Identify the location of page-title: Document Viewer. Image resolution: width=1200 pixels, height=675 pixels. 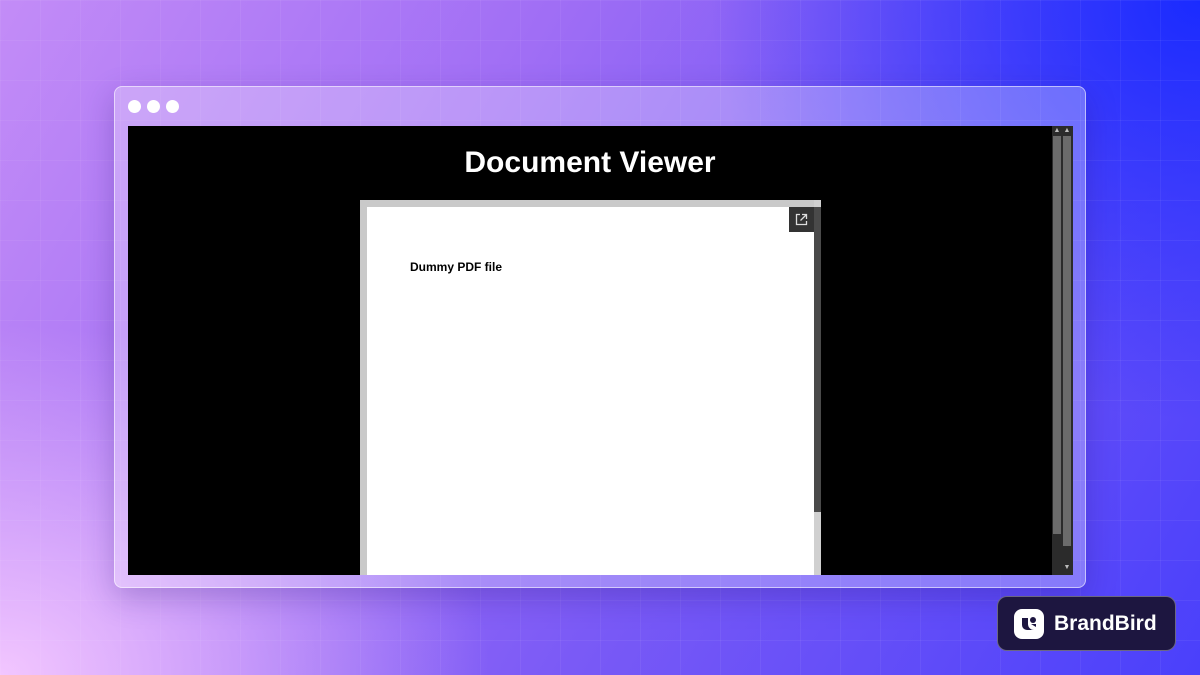
(590, 162).